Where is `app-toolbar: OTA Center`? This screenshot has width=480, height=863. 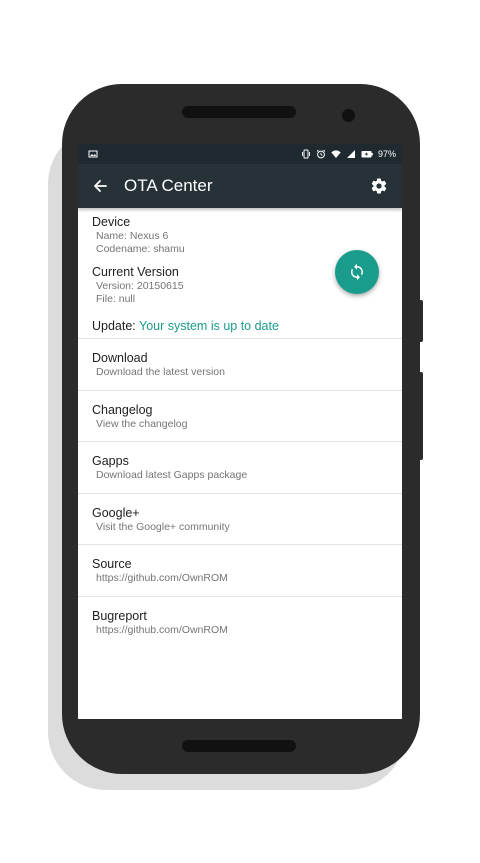 app-toolbar: OTA Center is located at coordinates (240, 186).